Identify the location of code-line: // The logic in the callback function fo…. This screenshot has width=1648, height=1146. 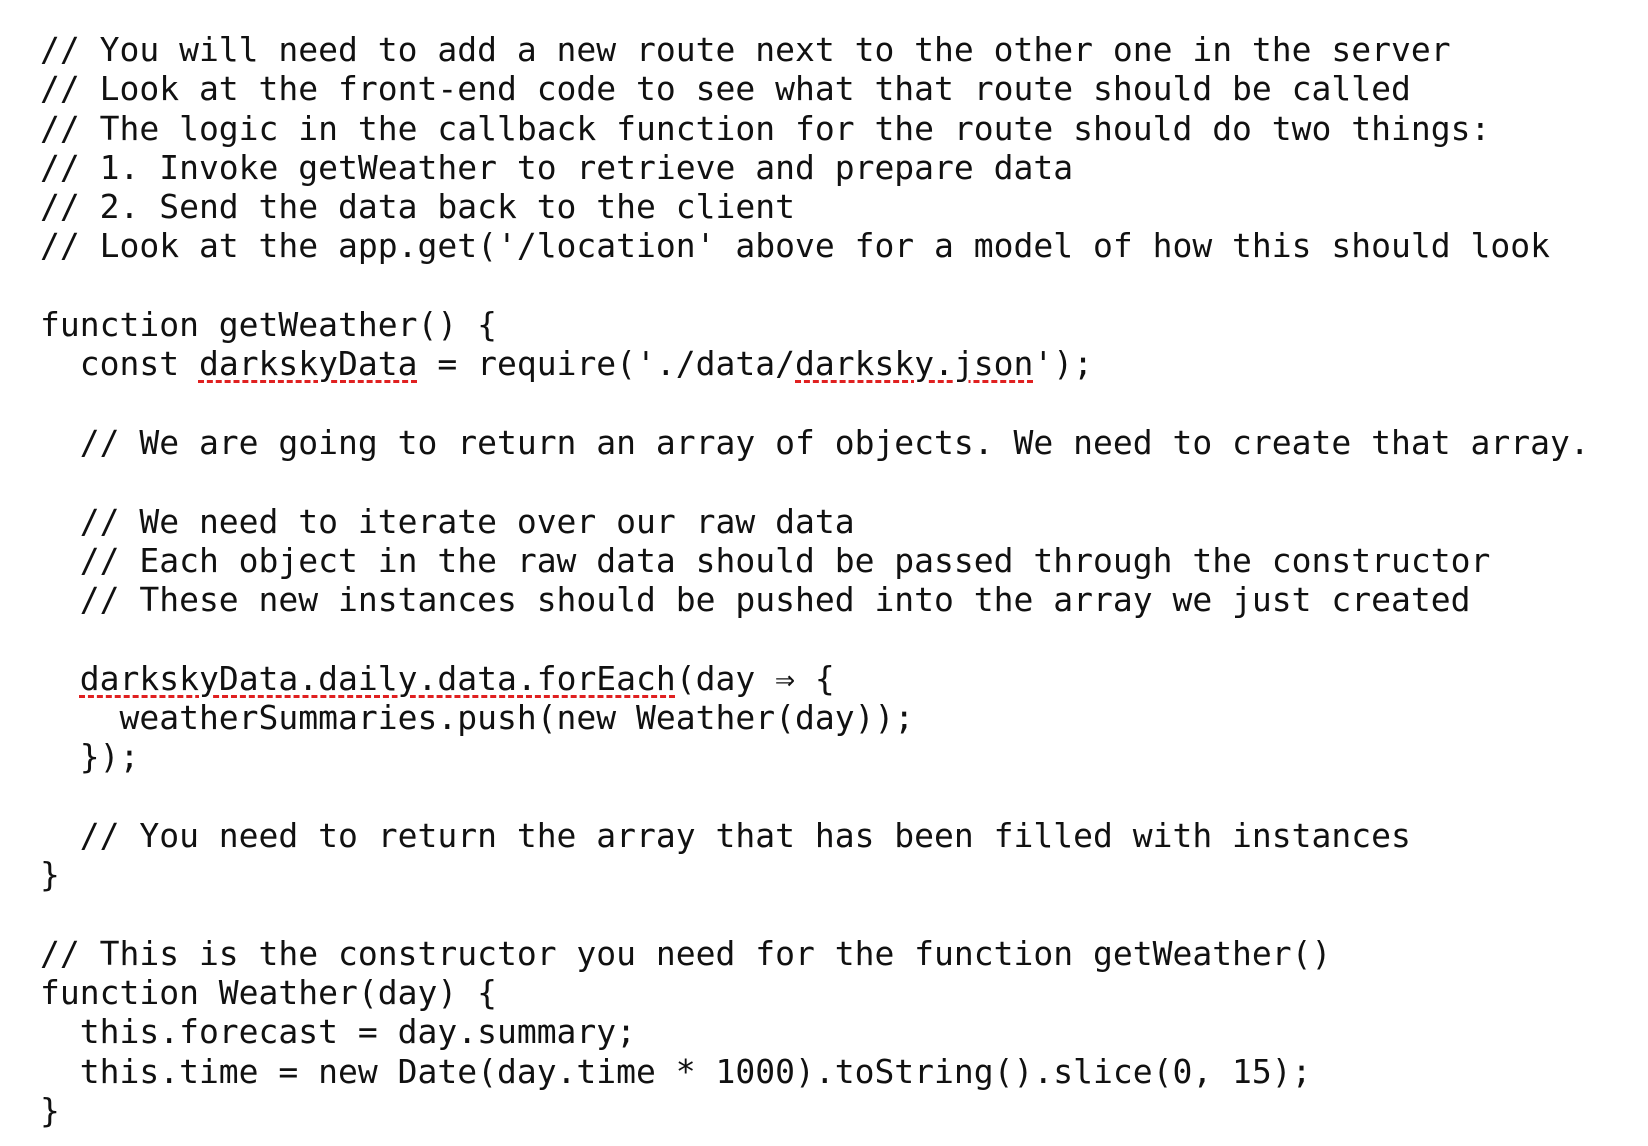
(840, 128).